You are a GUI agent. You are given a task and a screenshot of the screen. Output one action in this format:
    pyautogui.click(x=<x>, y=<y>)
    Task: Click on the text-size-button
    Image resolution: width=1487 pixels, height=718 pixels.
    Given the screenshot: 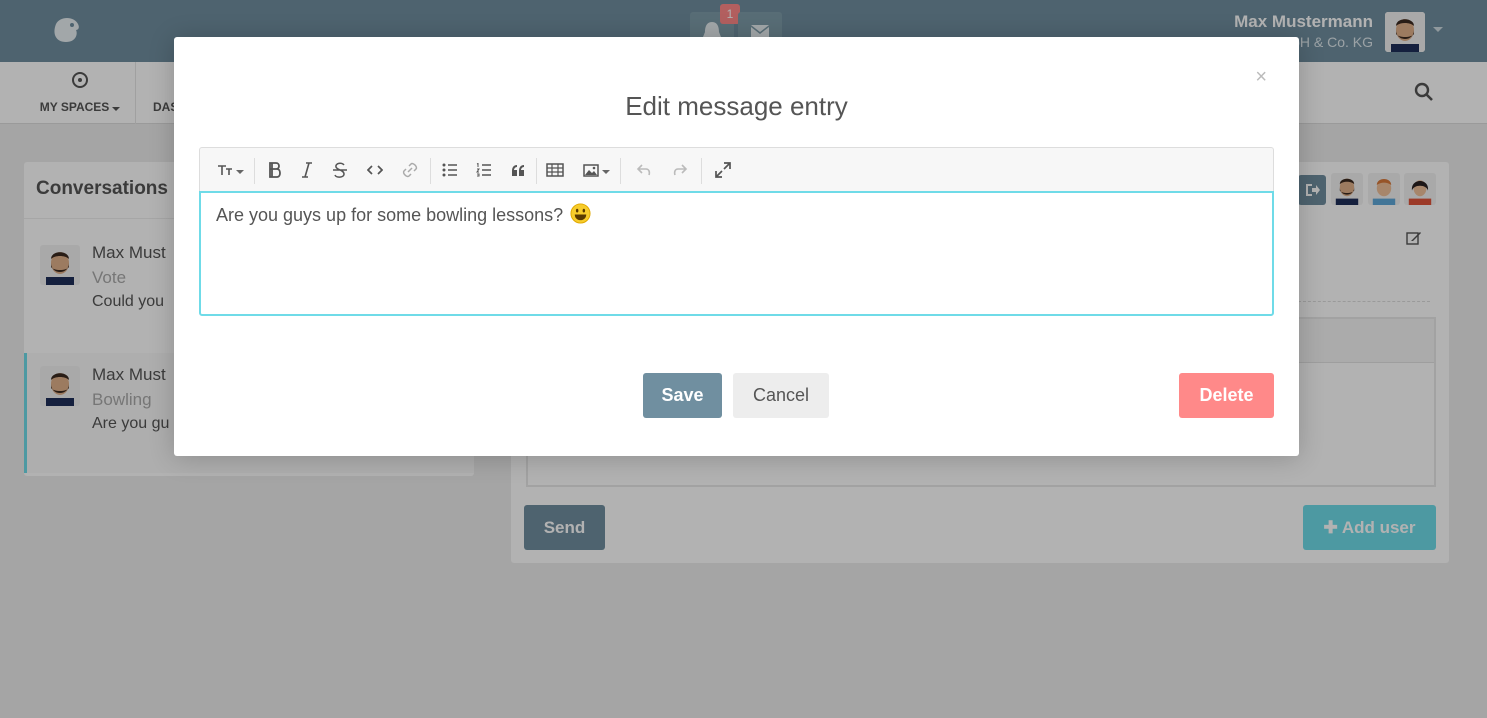 What is the action you would take?
    pyautogui.click(x=230, y=170)
    